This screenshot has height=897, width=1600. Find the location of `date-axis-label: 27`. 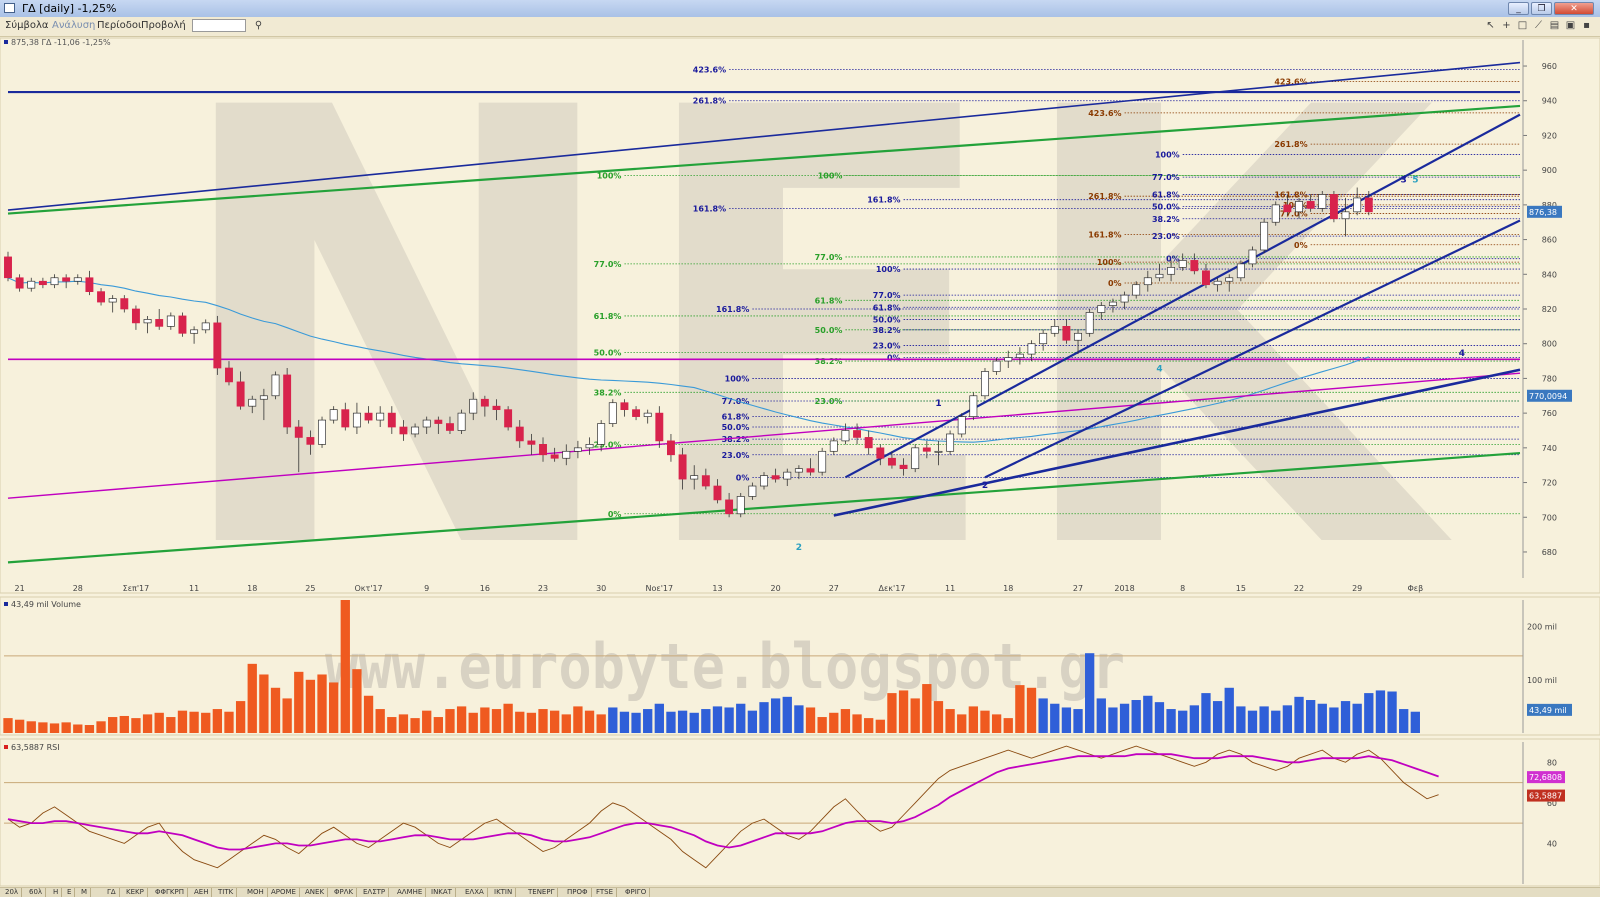

date-axis-label: 27 is located at coordinates (1078, 588).